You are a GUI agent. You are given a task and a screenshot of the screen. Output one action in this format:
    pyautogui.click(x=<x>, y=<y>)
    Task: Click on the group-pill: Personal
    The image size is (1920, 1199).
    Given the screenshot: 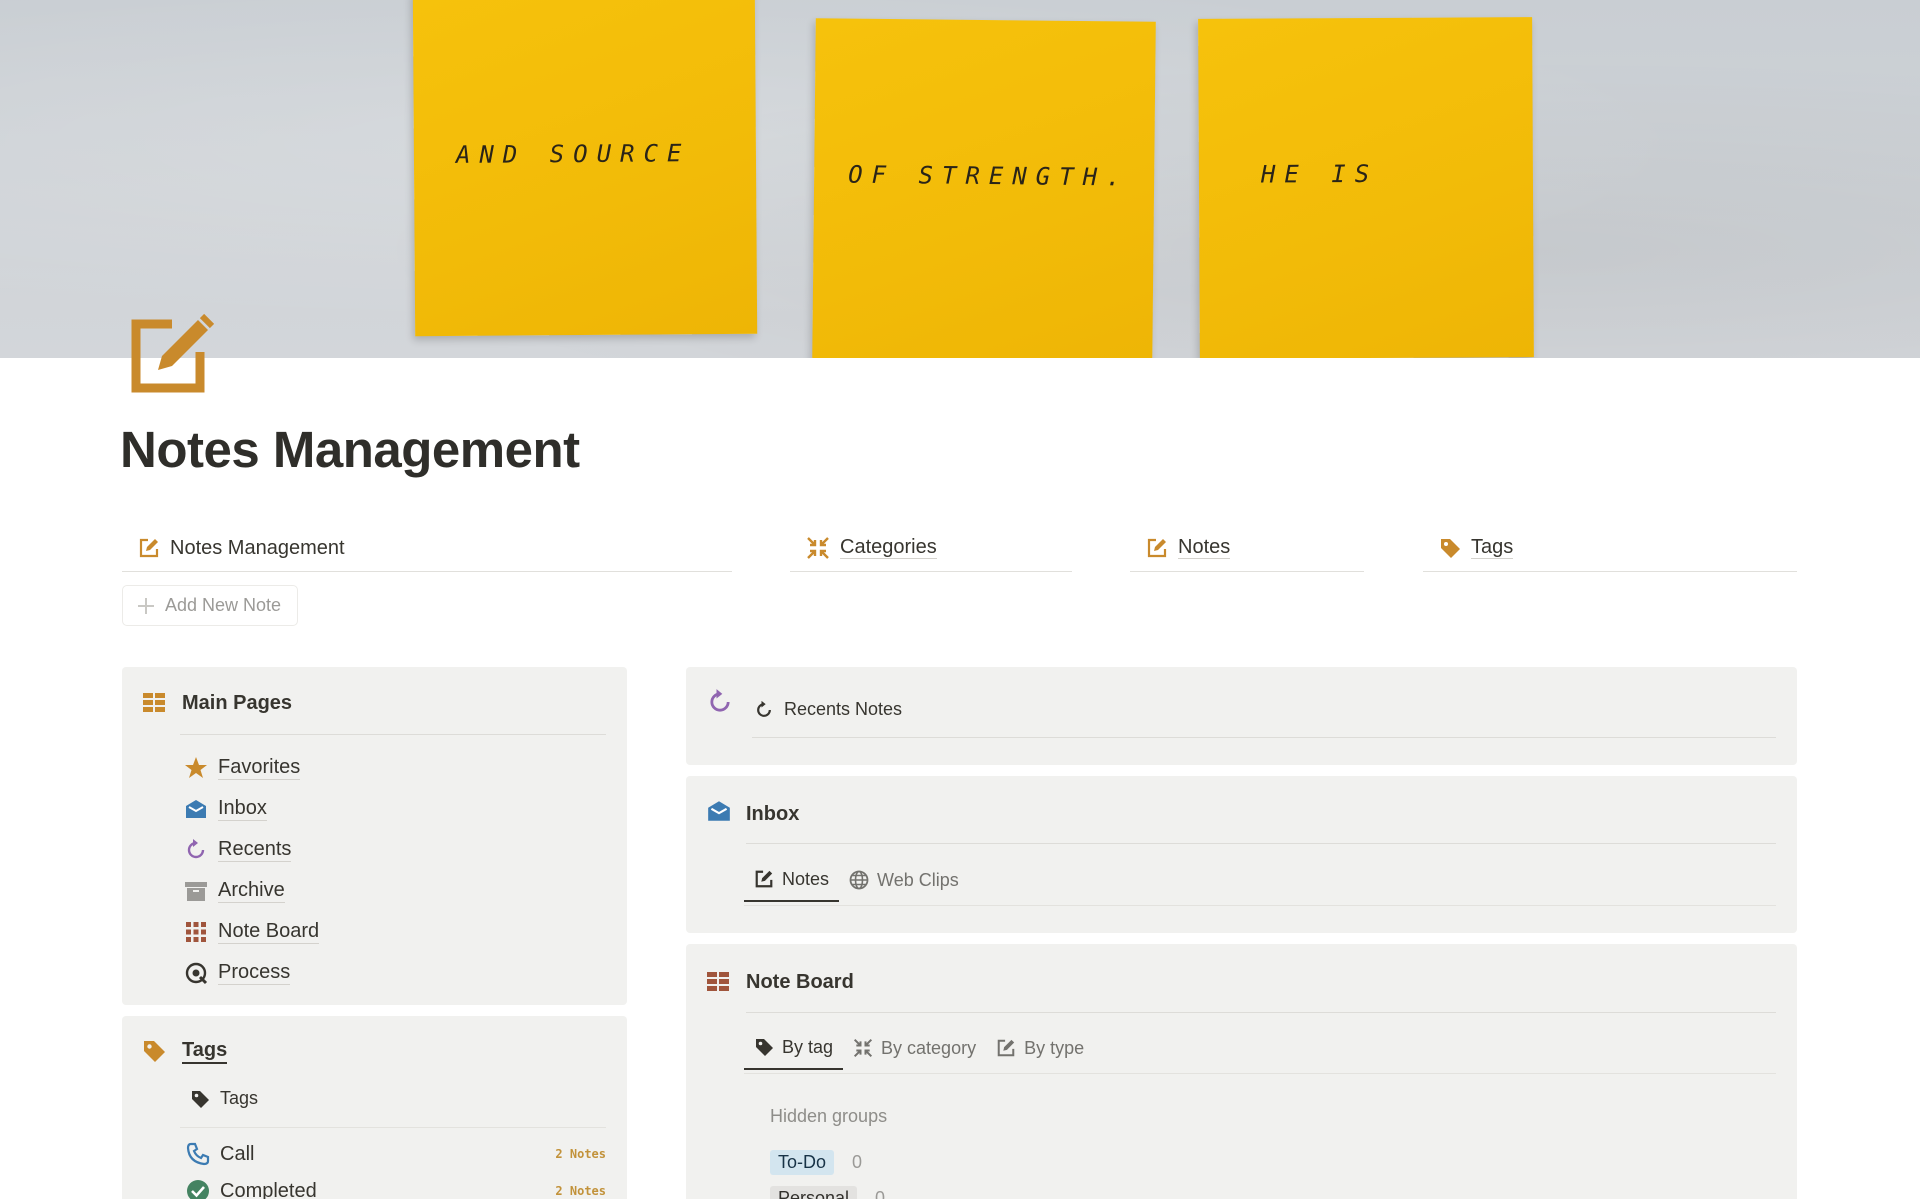 What is the action you would take?
    pyautogui.click(x=814, y=1192)
    